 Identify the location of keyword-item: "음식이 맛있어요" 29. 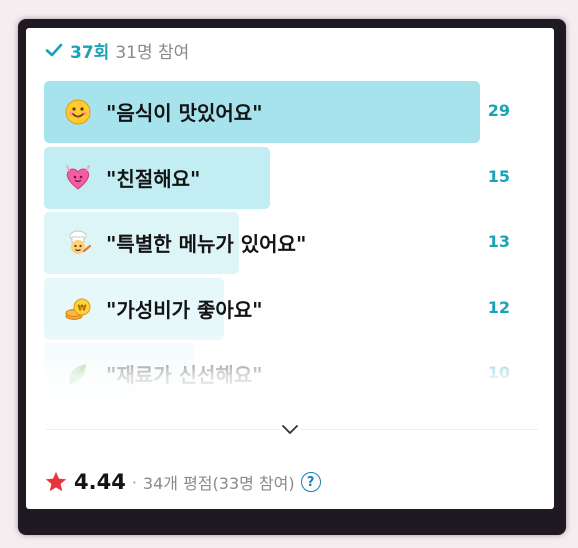
(284, 112).